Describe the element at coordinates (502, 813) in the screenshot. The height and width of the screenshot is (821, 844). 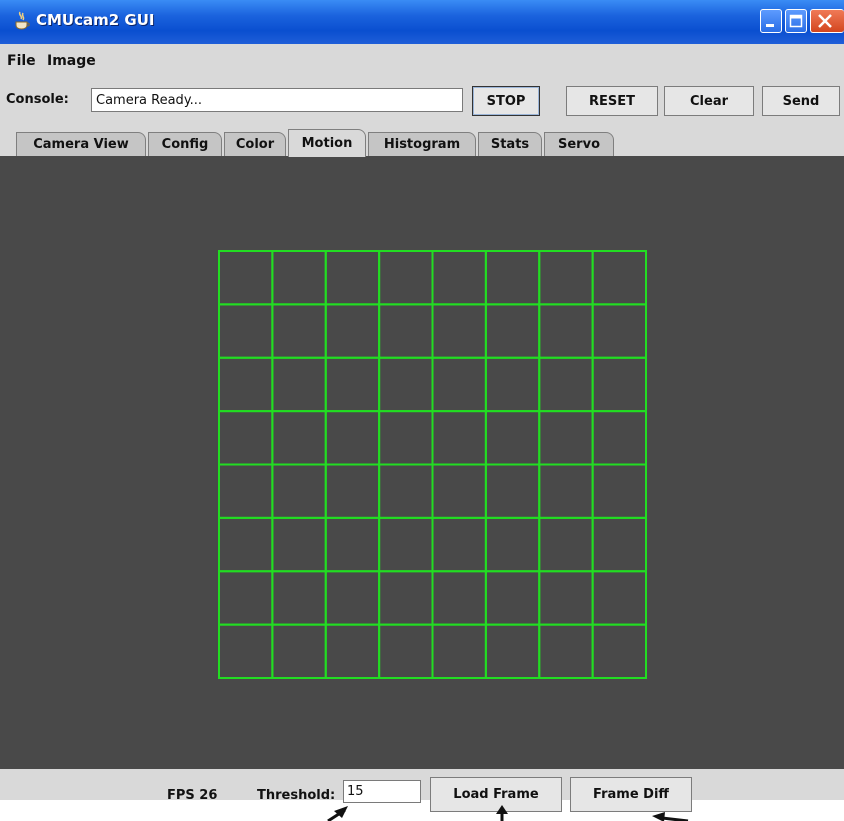
I see `annotation-arrow-load-frame` at that location.